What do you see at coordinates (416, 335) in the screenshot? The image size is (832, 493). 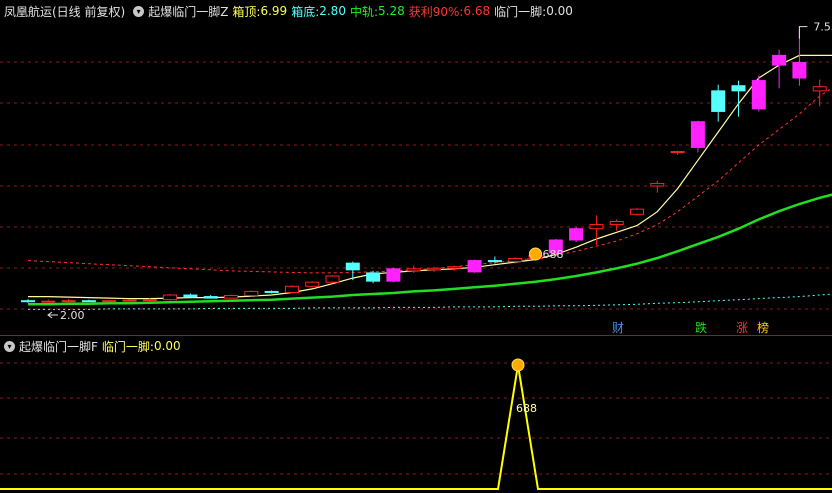 I see `panel-divider` at bounding box center [416, 335].